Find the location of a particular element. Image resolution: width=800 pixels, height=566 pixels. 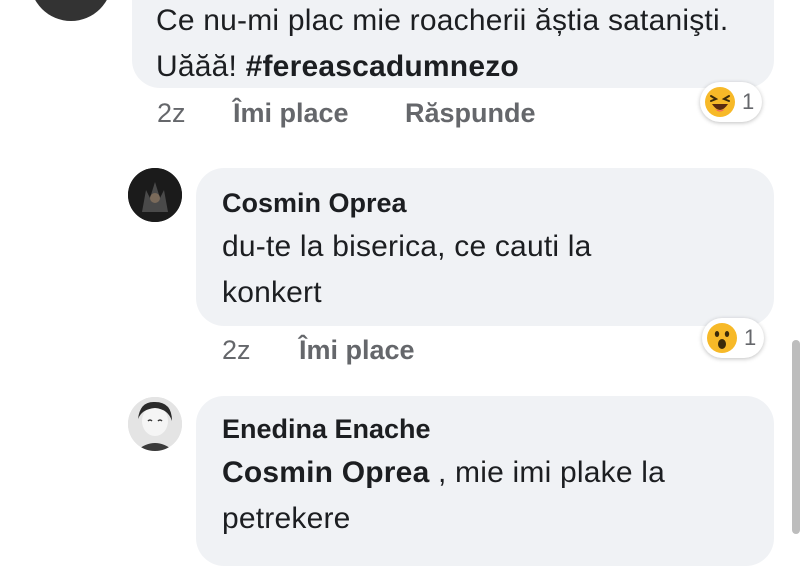

comment-text: du-te la biserica, ce cauti la konkert is located at coordinates (407, 269).